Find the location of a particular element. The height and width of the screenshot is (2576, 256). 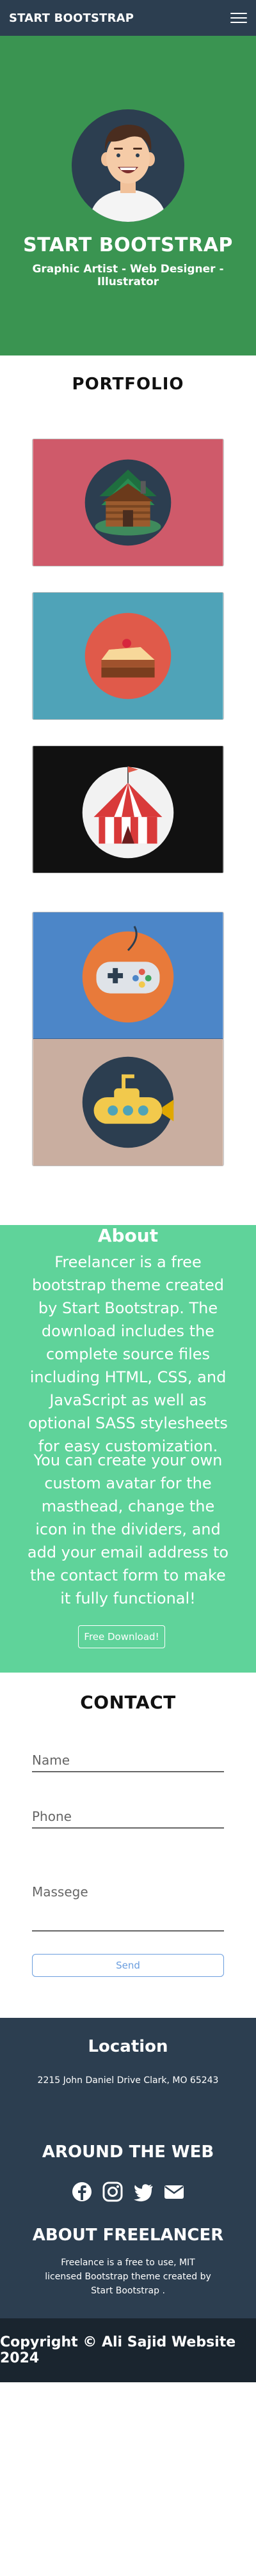

footer-web-title: AROUND THE WEB is located at coordinates (128, 2153).